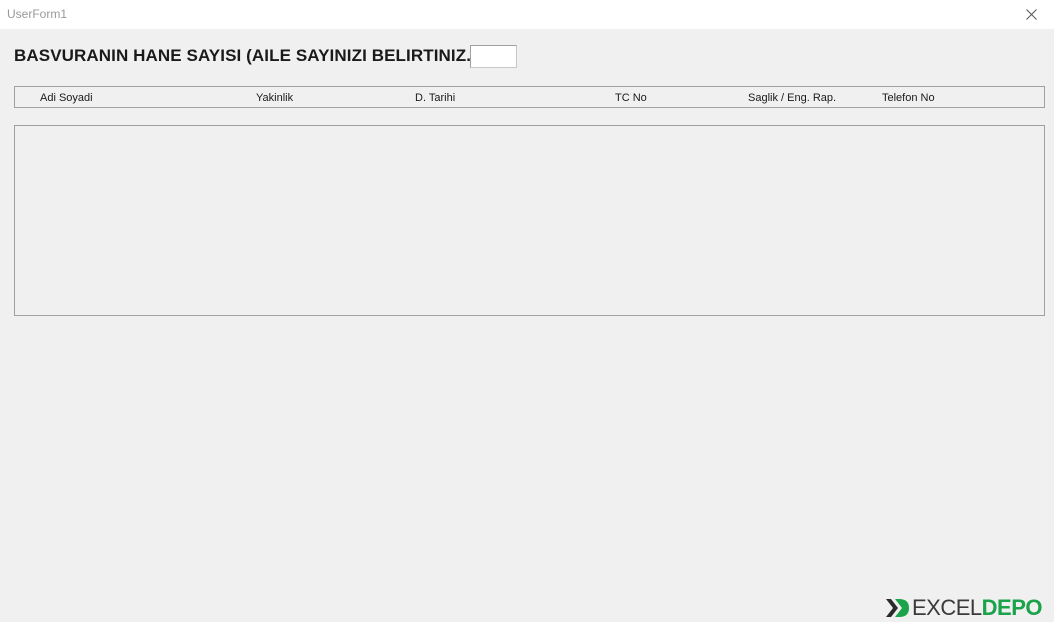 This screenshot has width=1054, height=622. Describe the element at coordinates (897, 608) in the screenshot. I see `exceldepo-logo-icon` at that location.